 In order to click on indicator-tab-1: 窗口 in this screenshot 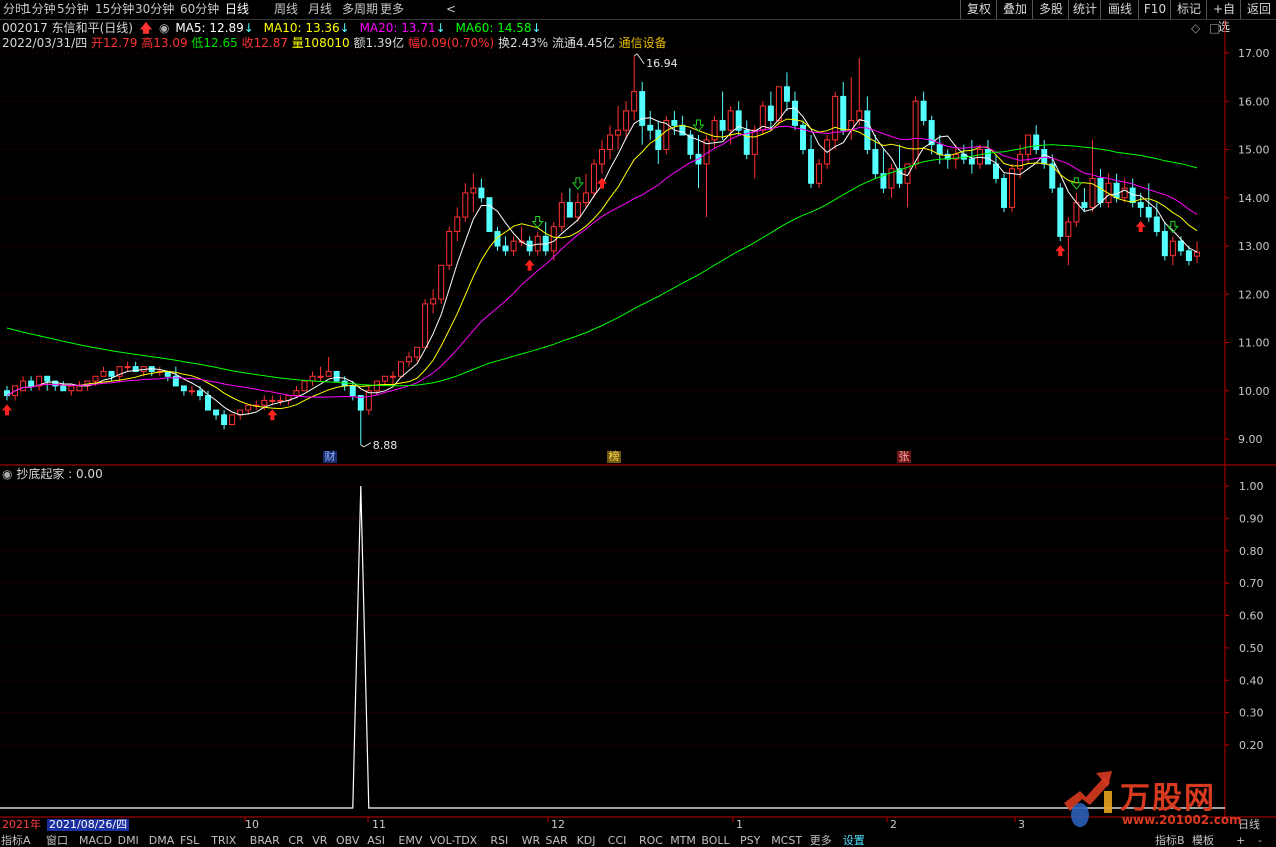, I will do `click(57, 841)`.